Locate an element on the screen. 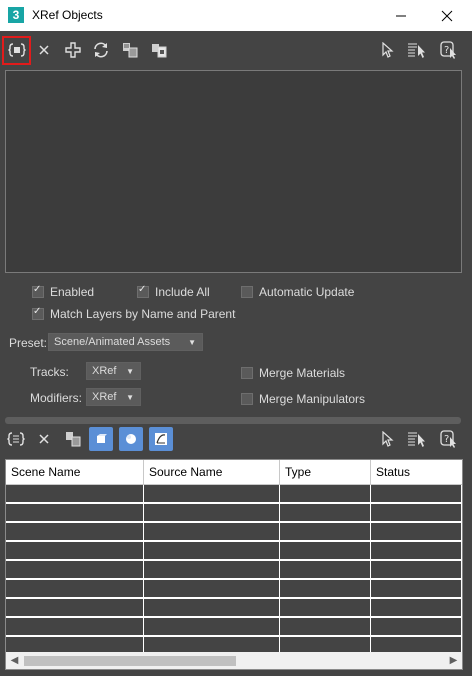 The height and width of the screenshot is (676, 472). app-icon: 3 is located at coordinates (16, 15).